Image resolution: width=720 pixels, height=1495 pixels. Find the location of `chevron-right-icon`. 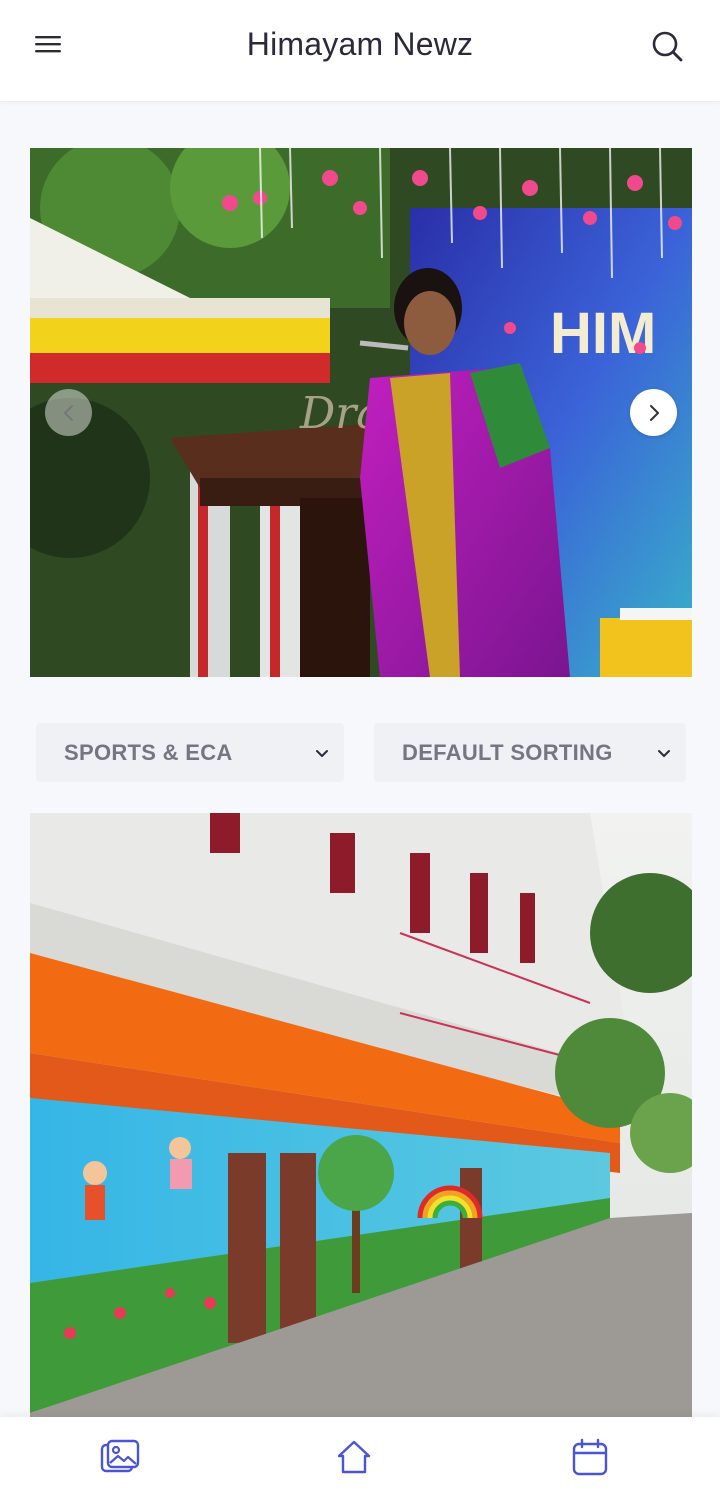

chevron-right-icon is located at coordinates (654, 412).